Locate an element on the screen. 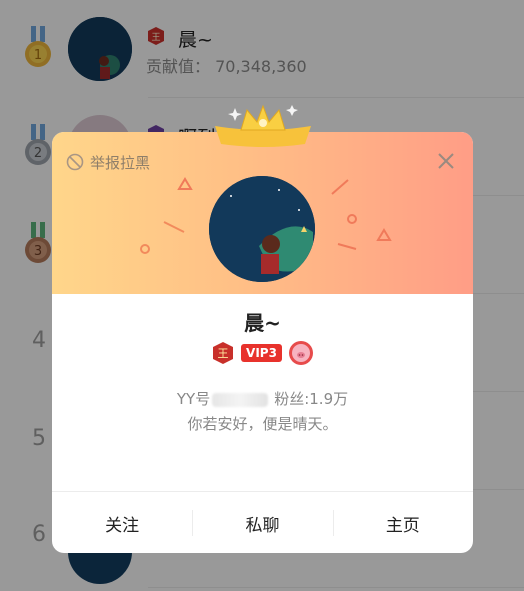 The height and width of the screenshot is (591, 524). profile-meta: YY号 粉丝:1.9万 is located at coordinates (262, 398).